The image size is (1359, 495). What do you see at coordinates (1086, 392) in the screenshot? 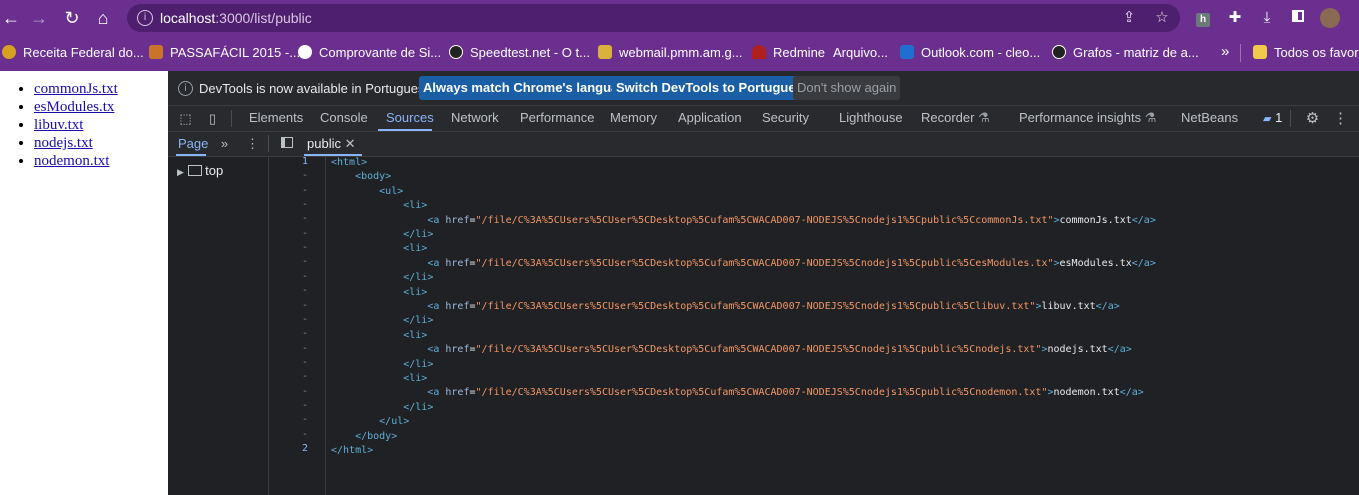
I see `link-text: nodemon.txt` at bounding box center [1086, 392].